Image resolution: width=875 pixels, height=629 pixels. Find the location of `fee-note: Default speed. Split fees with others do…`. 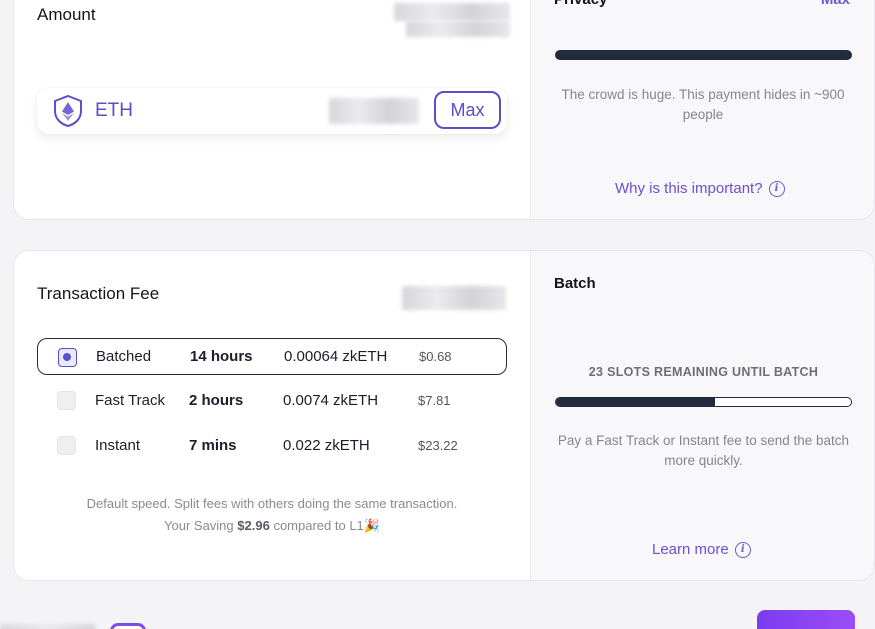

fee-note: Default speed. Split fees with others do… is located at coordinates (272, 515).